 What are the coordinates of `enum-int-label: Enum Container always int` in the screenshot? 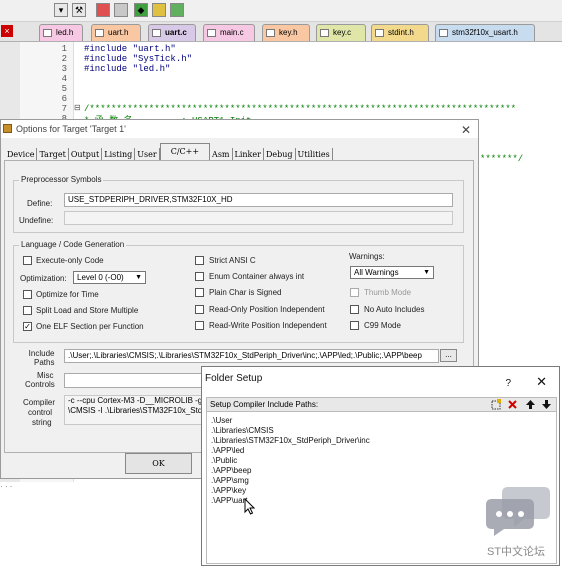 It's located at (257, 276).